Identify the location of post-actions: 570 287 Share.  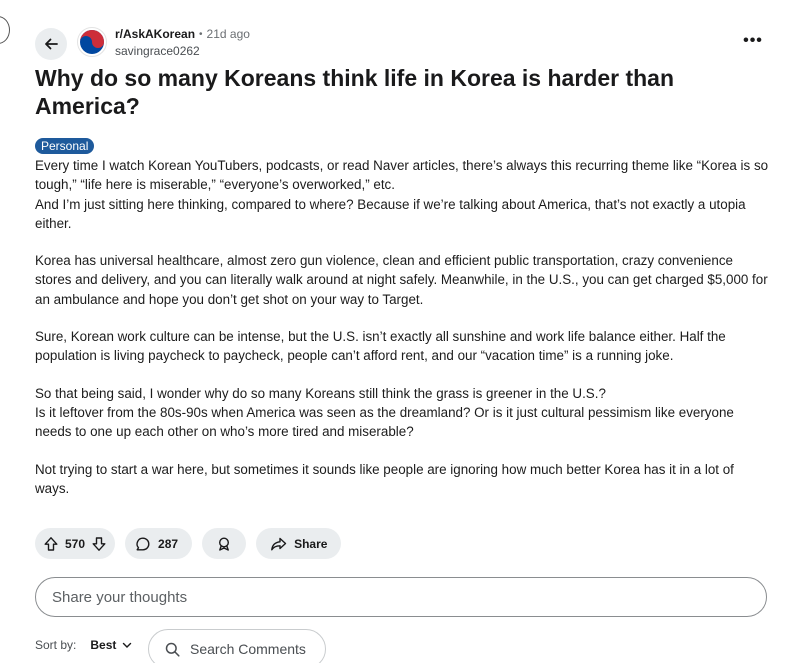
(188, 543).